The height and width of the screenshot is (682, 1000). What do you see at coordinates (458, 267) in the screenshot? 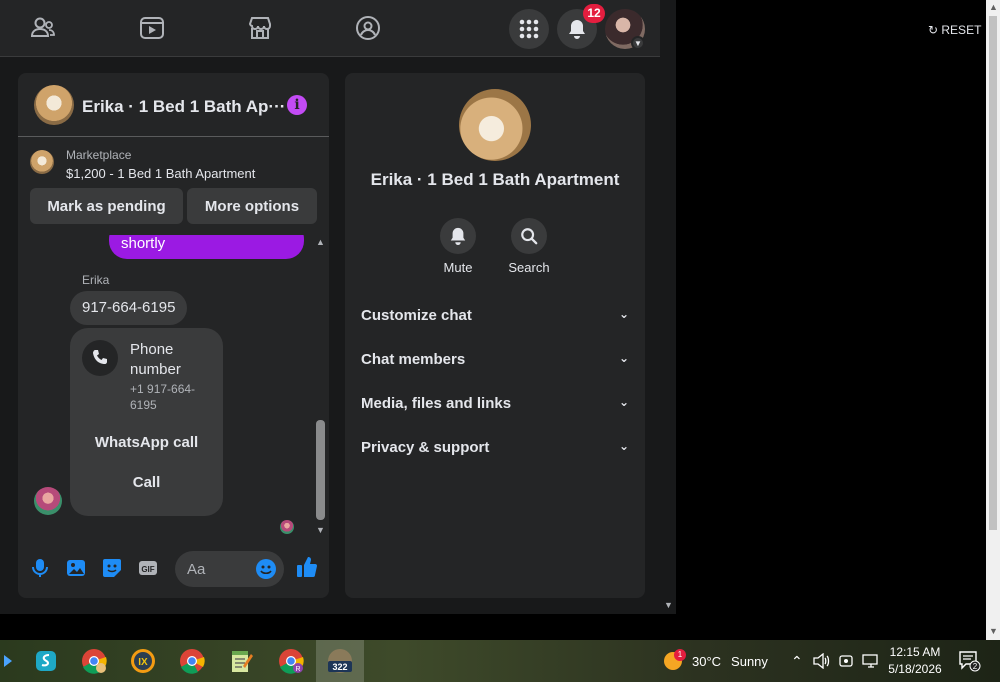
I see `mute-label: Mute` at bounding box center [458, 267].